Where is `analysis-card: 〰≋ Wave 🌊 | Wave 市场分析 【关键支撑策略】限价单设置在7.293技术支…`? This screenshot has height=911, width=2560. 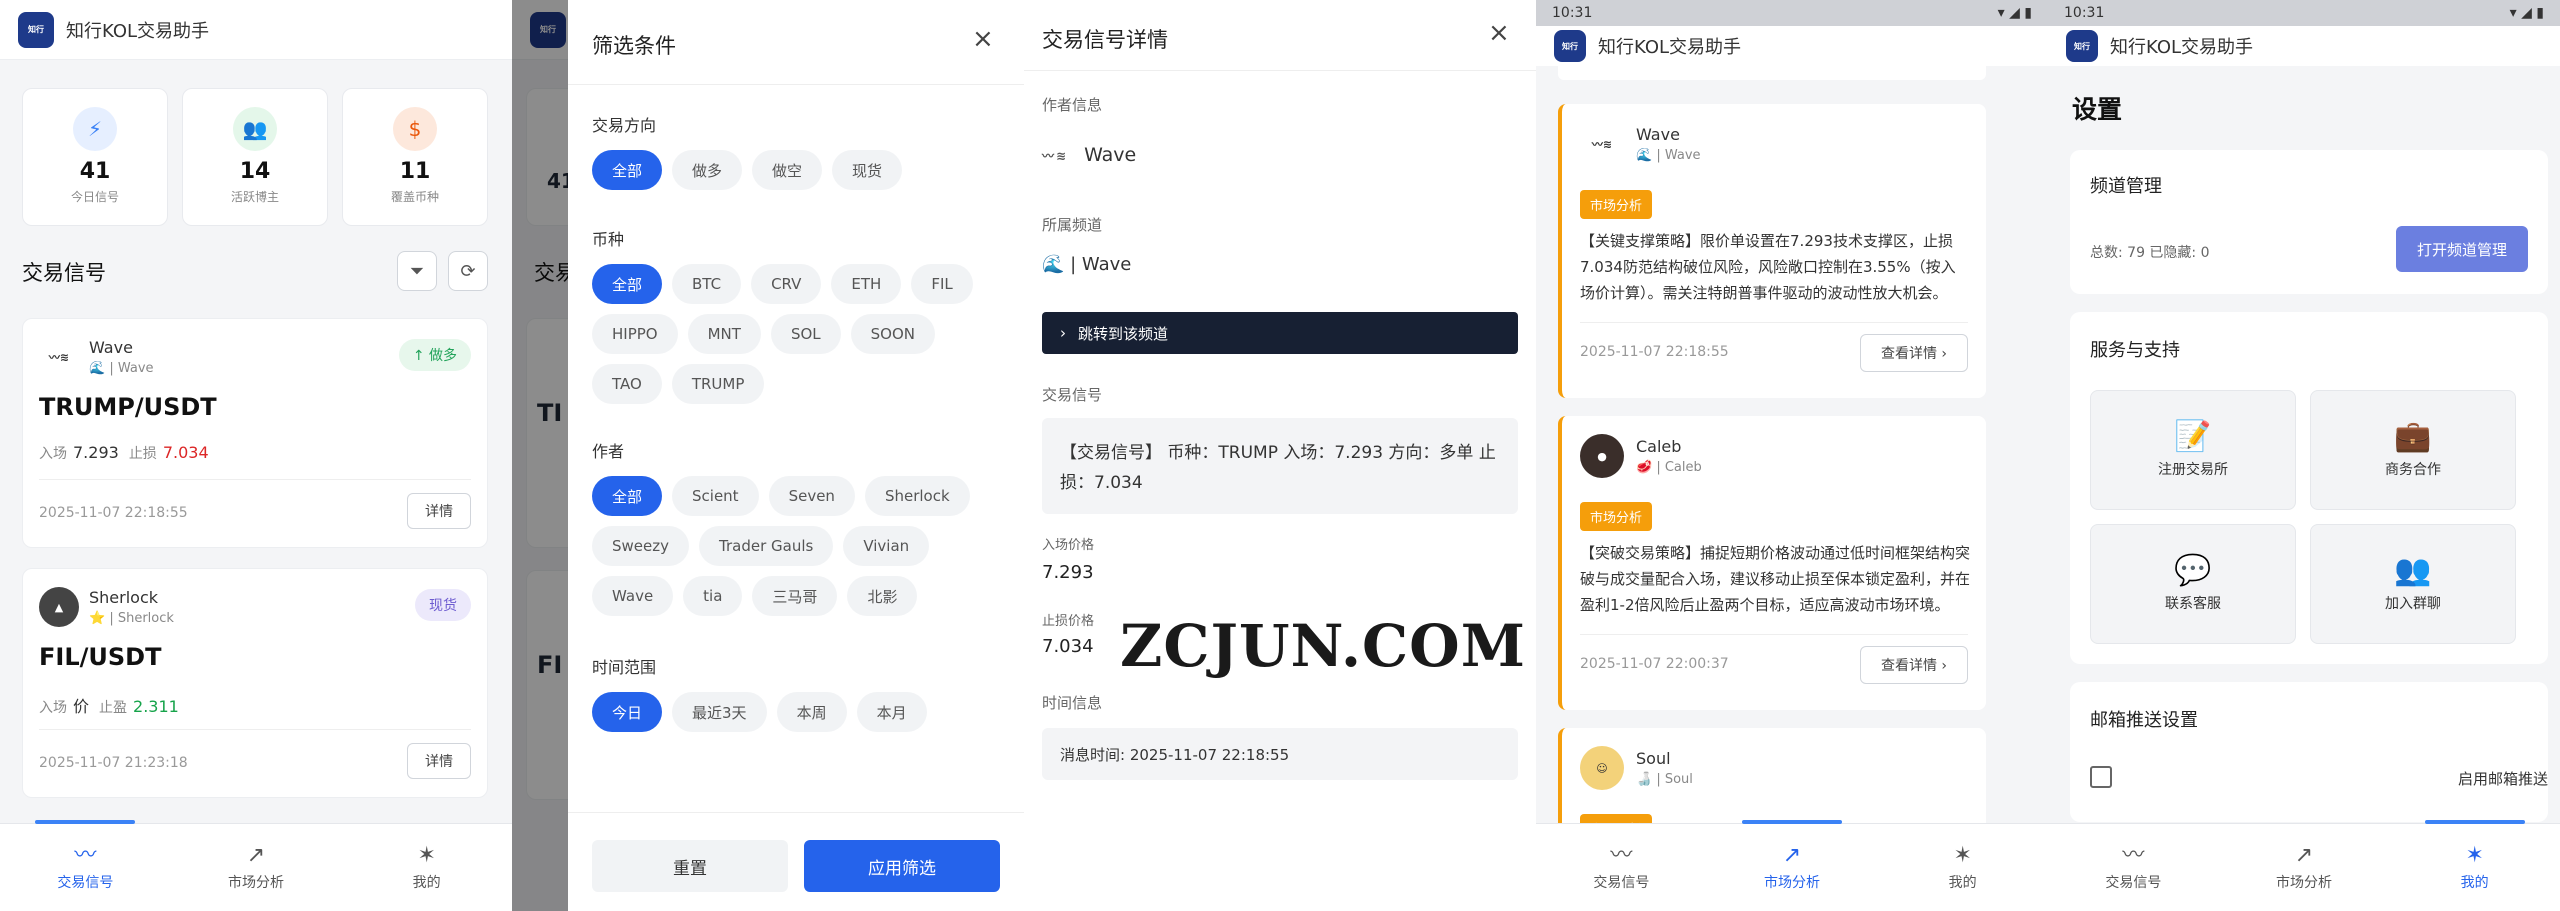 analysis-card: 〰≋ Wave 🌊 | Wave 市场分析 【关键支撑策略】限价单设置在7.293技术支… is located at coordinates (1772, 251).